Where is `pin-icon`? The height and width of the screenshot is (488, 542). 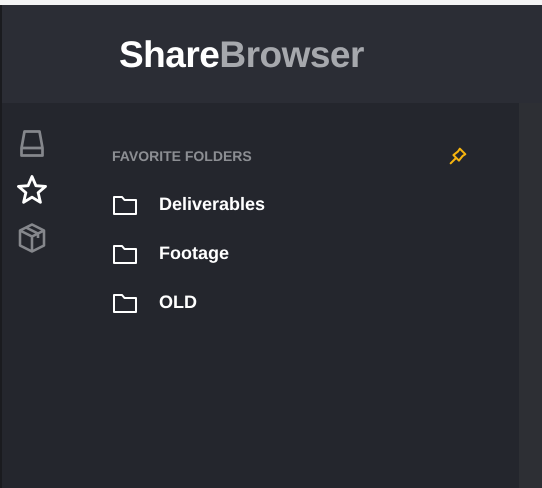
pin-icon is located at coordinates (458, 156).